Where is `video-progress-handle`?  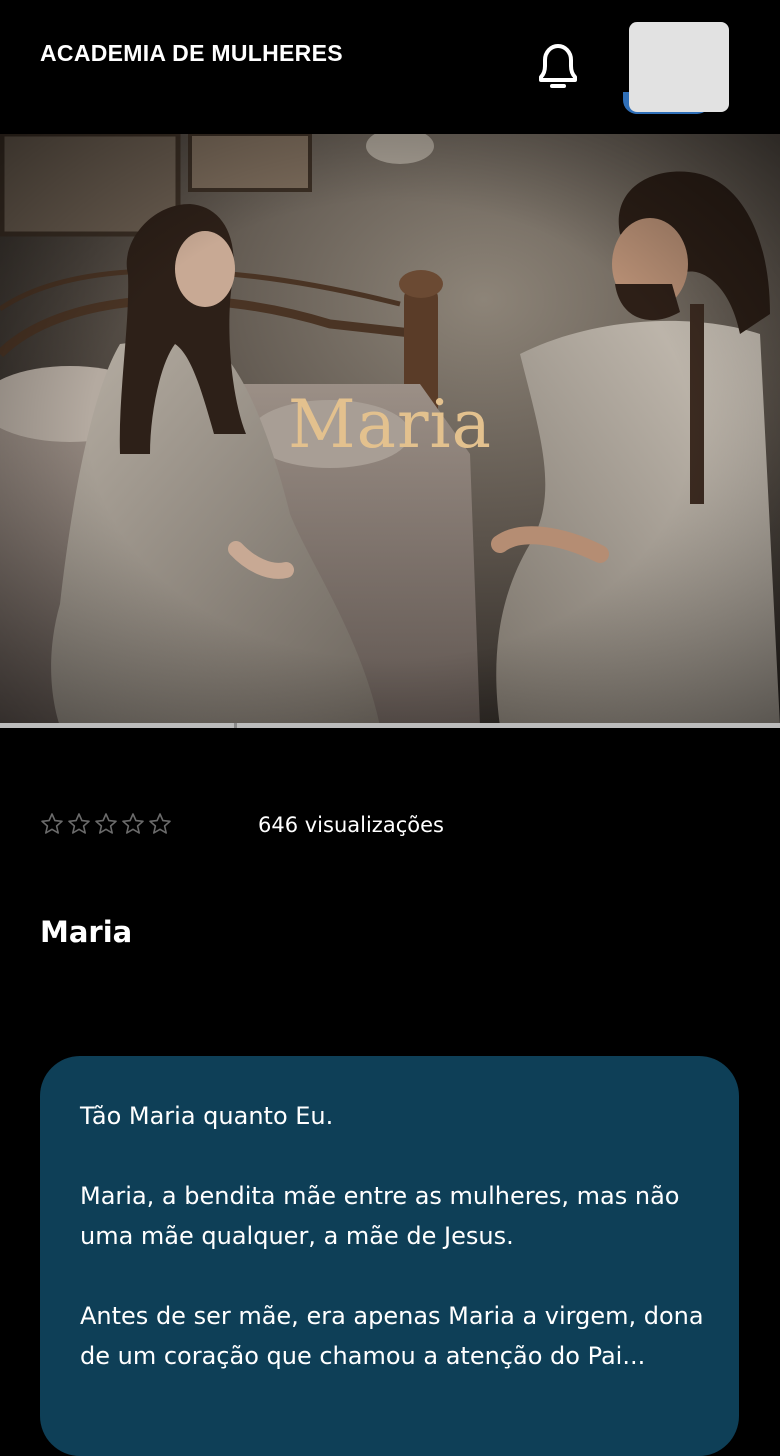
video-progress-handle is located at coordinates (235, 725).